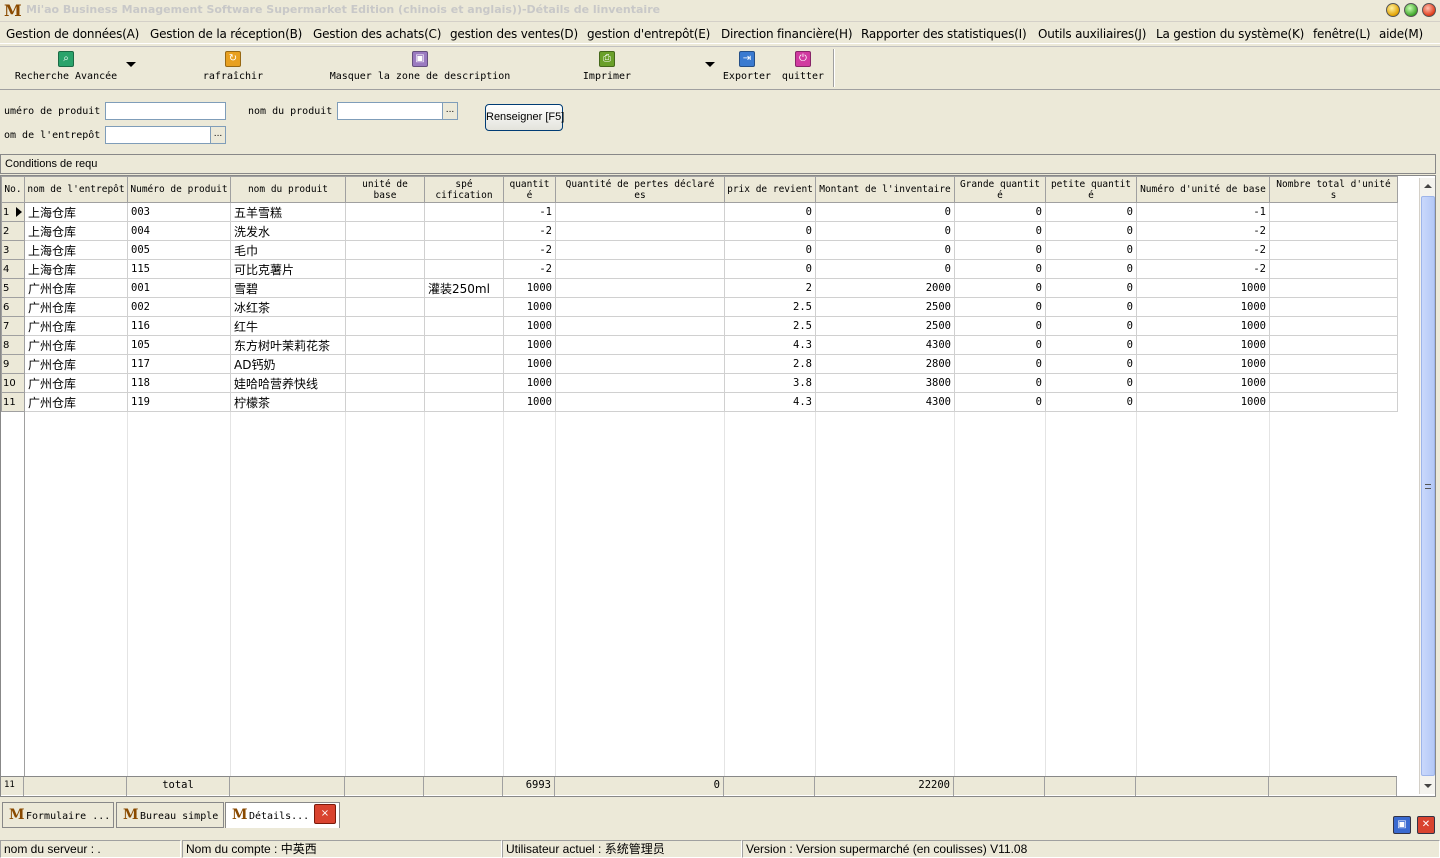 The width and height of the screenshot is (1440, 858). Describe the element at coordinates (179, 269) in the screenshot. I see `cell-code: 115` at that location.